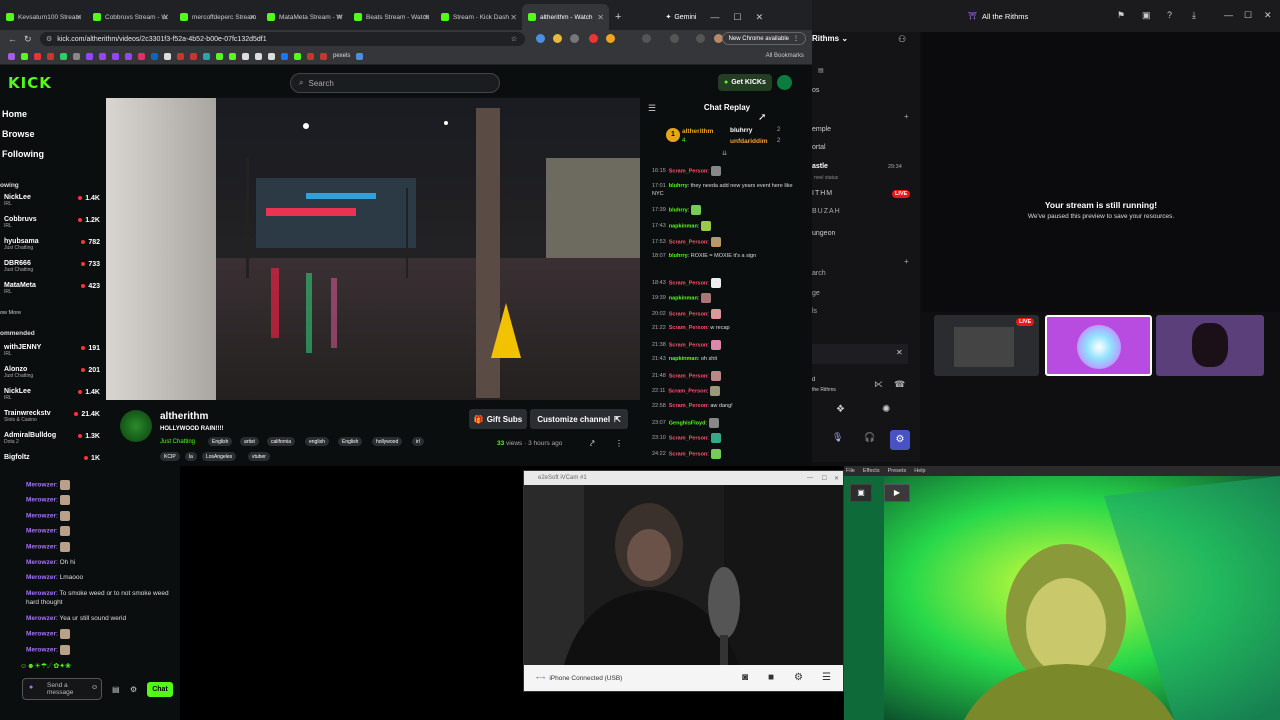 The image size is (1280, 720). What do you see at coordinates (52, 420) in the screenshot?
I see `recommended-channel: Trainwreckstv Slots & Casino 21.4K` at bounding box center [52, 420].